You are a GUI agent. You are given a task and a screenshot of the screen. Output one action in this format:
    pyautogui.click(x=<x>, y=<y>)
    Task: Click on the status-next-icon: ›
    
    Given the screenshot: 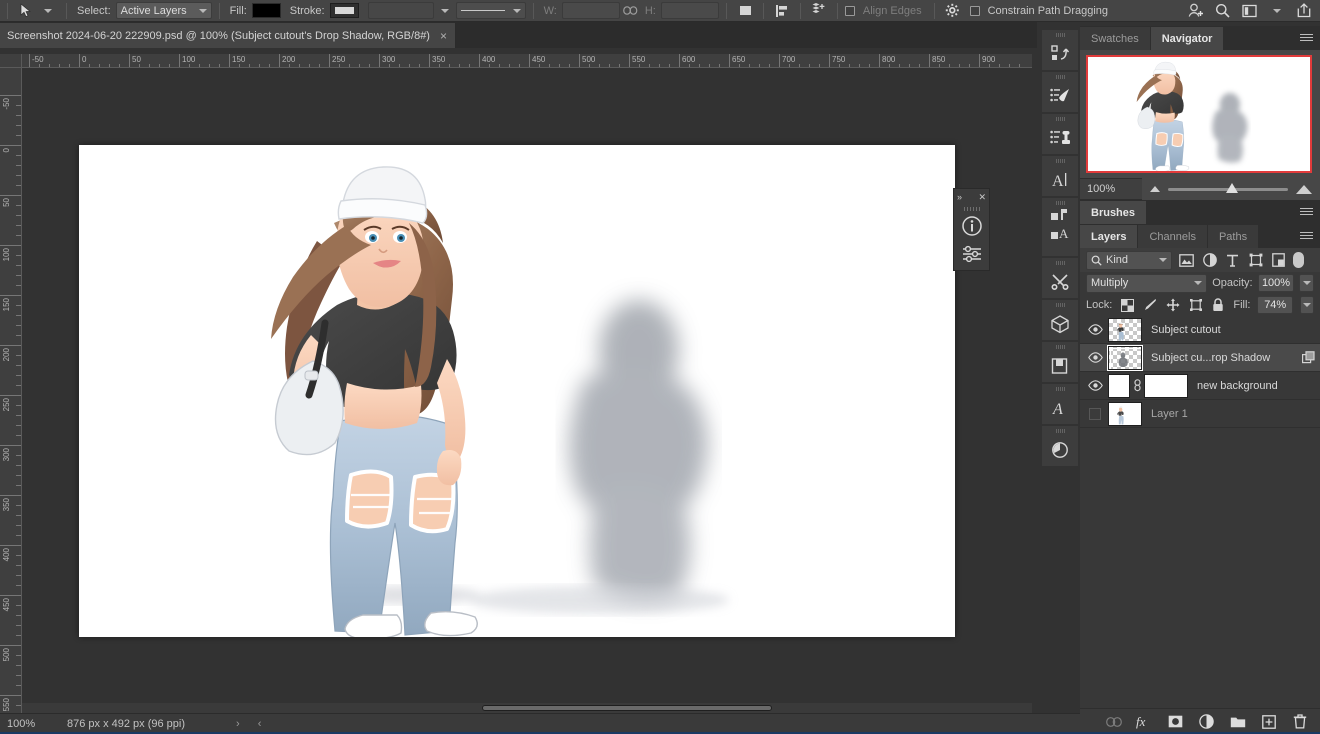 What is the action you would take?
    pyautogui.click(x=238, y=724)
    